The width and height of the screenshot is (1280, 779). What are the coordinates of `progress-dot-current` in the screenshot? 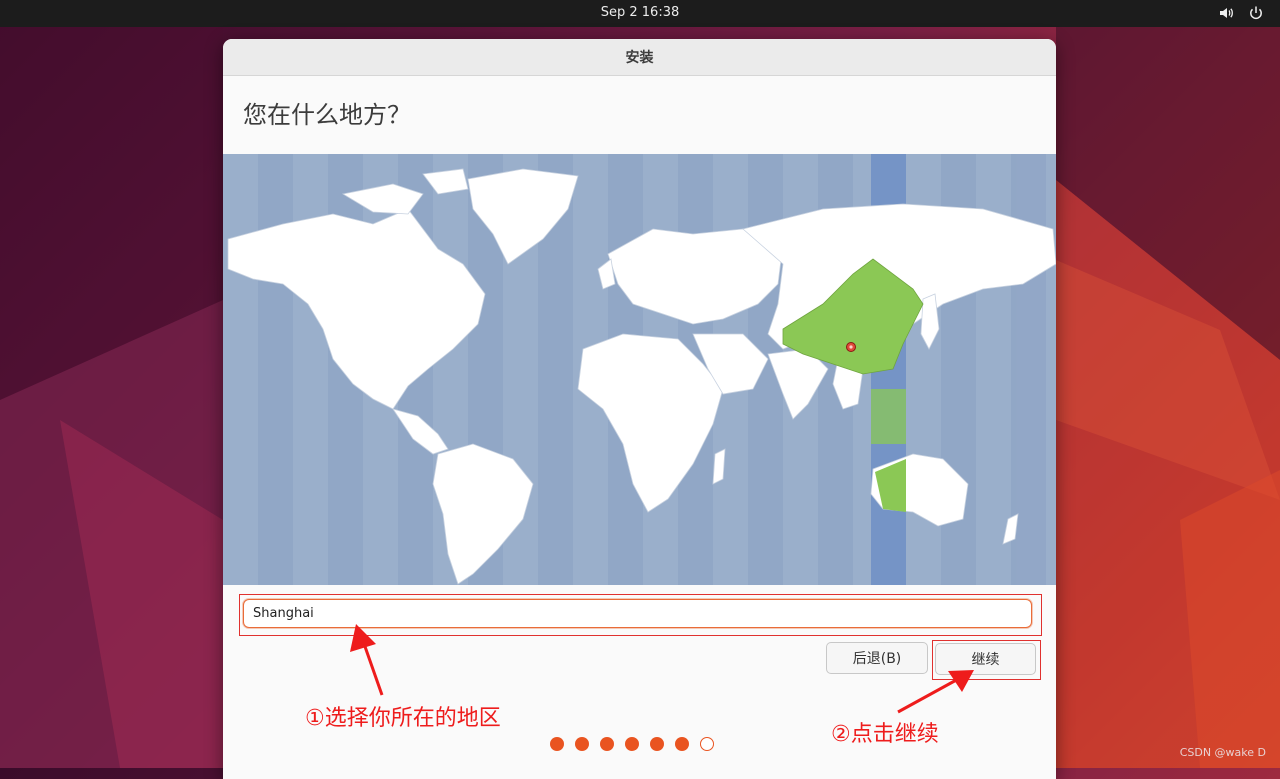 It's located at (707, 744).